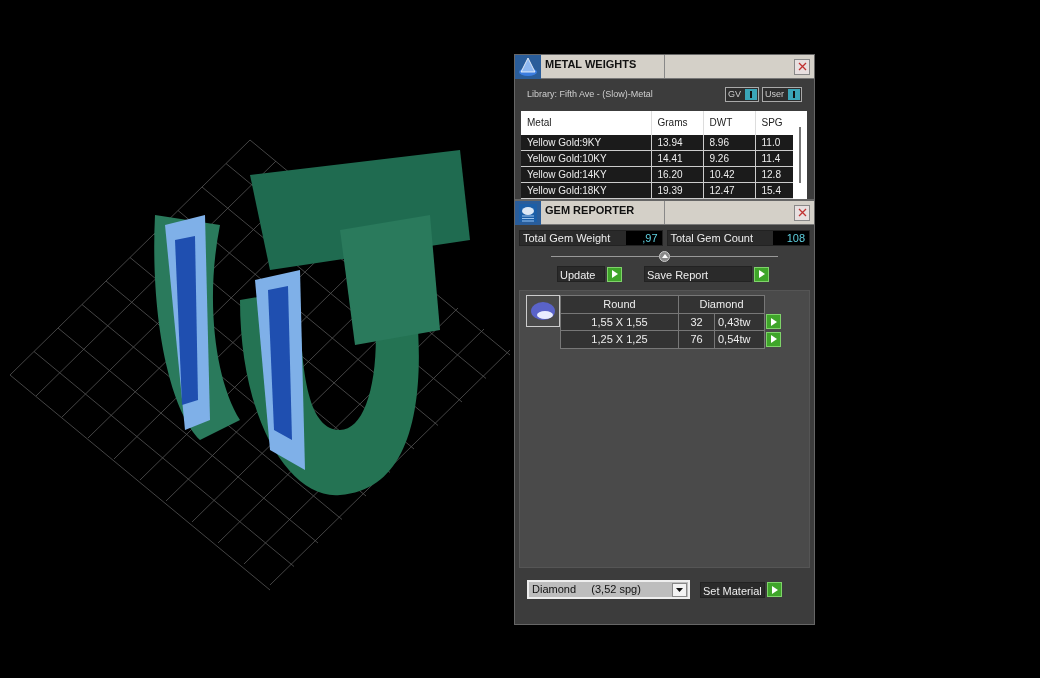  Describe the element at coordinates (619, 304) in the screenshot. I see `gem-shape-header: Round` at that location.